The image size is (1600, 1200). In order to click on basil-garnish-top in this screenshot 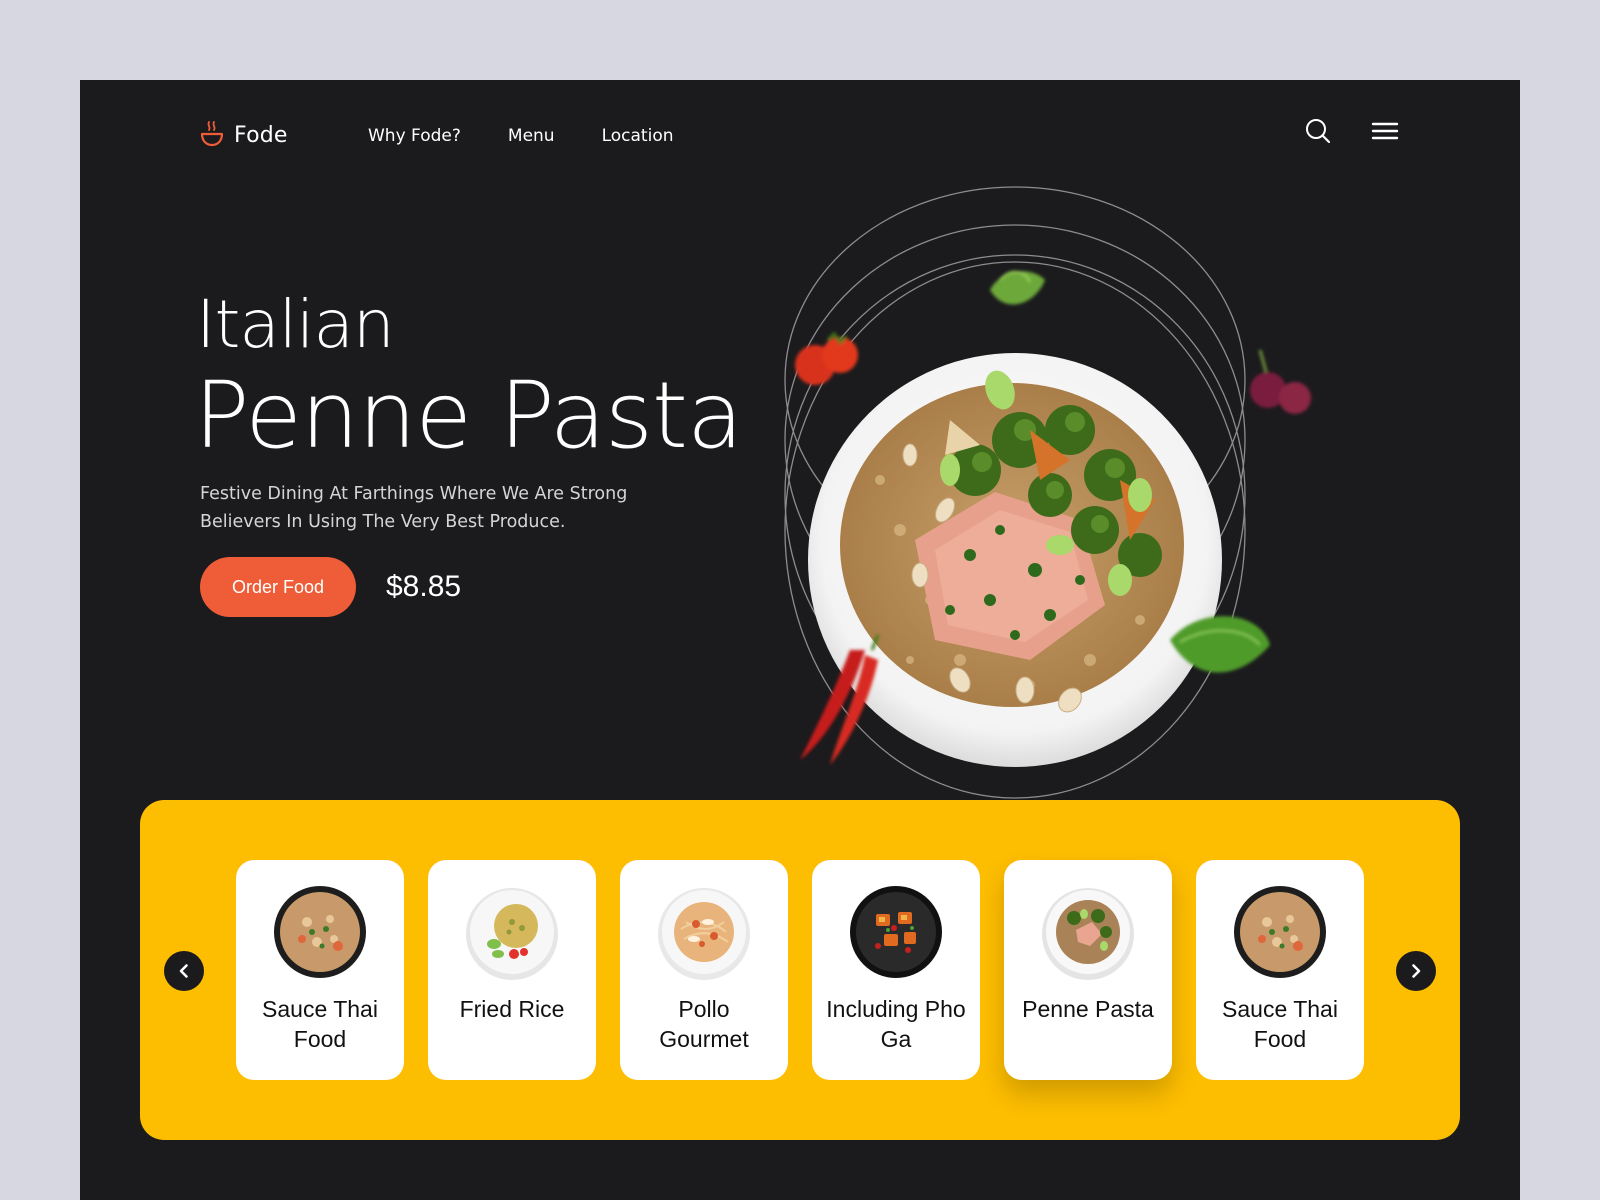, I will do `click(1017, 288)`.